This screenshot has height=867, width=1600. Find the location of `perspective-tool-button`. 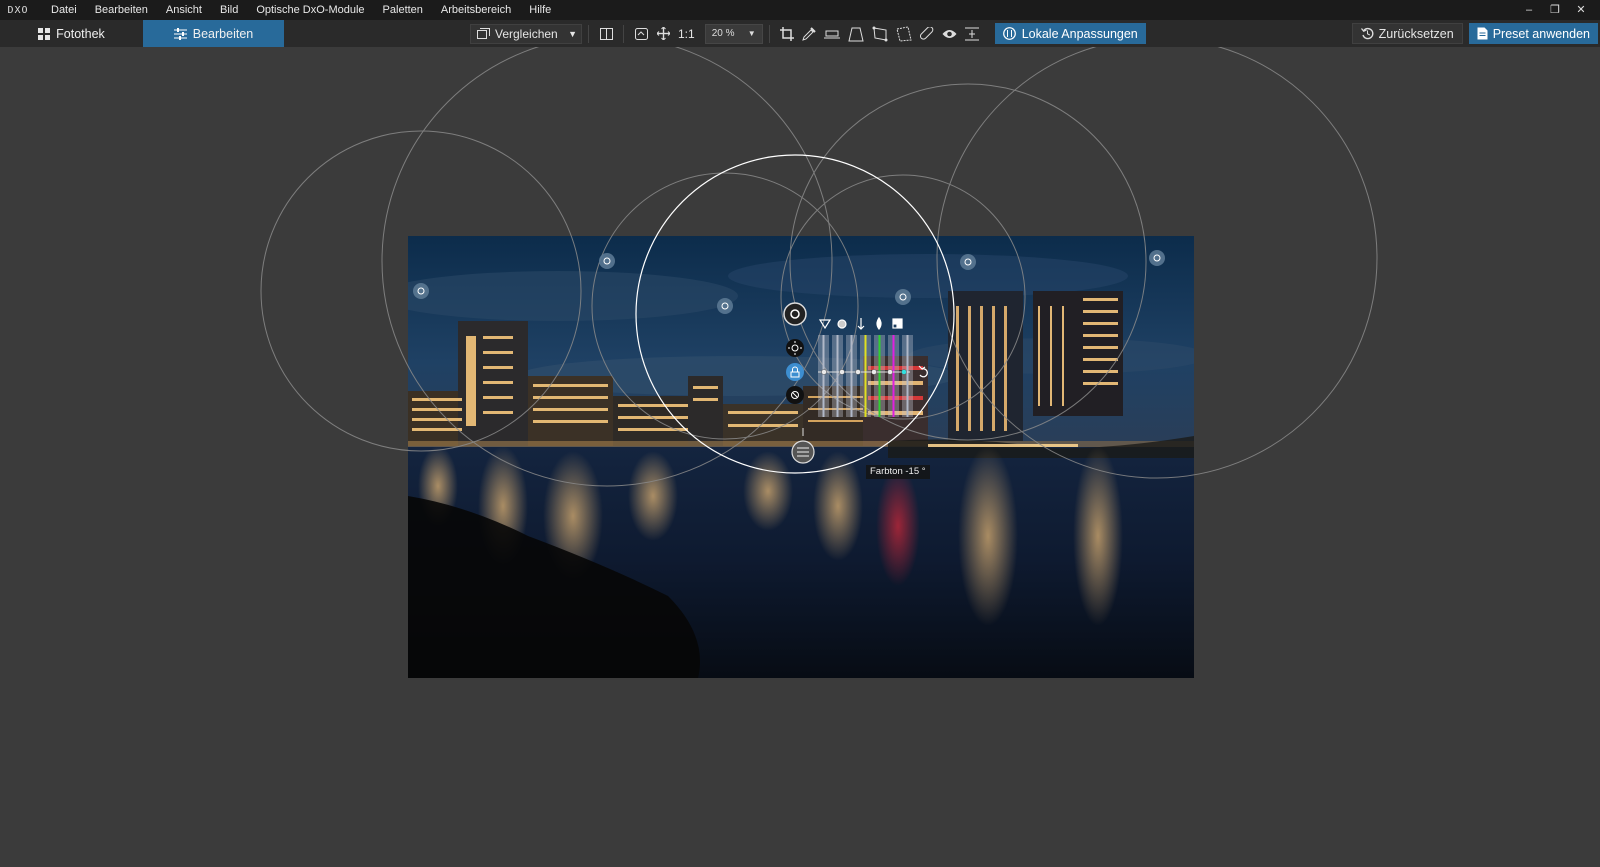

perspective-tool-button is located at coordinates (856, 34).